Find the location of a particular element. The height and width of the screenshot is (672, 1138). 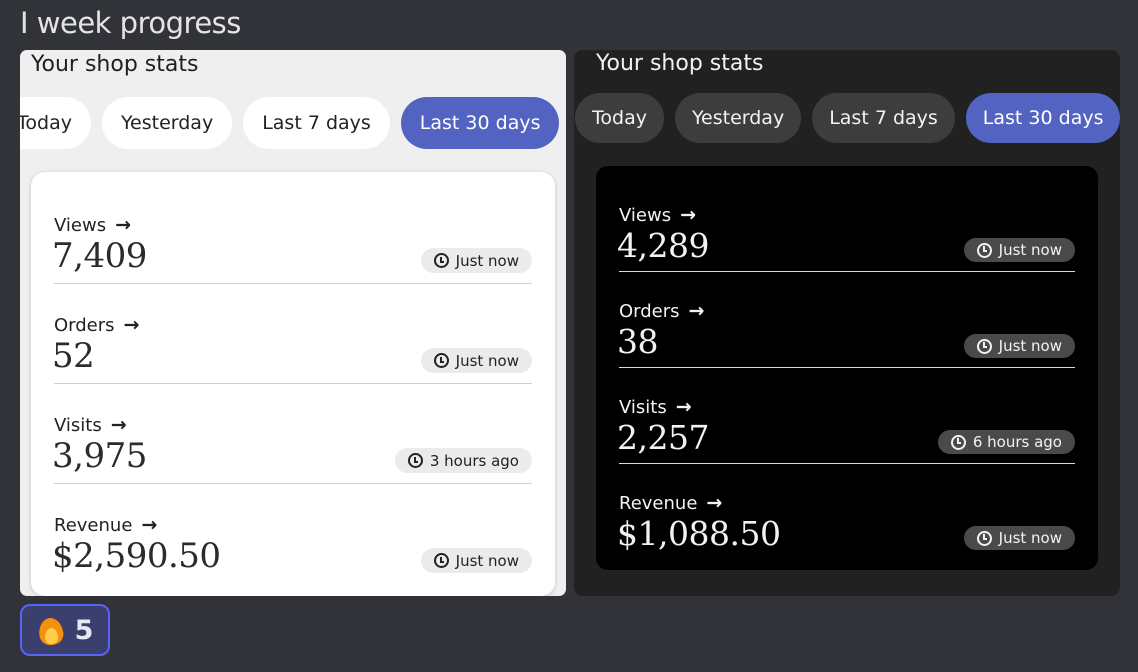

updated-text: 3 hours ago is located at coordinates (474, 460).